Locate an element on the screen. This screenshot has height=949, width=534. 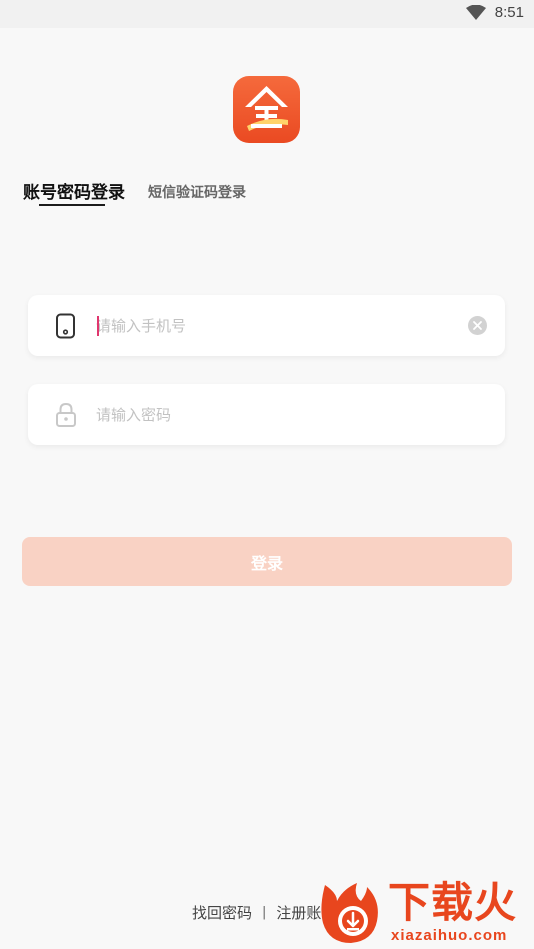
watermark-logo: 下载火 xiazaihuo.com is located at coordinates (423, 913).